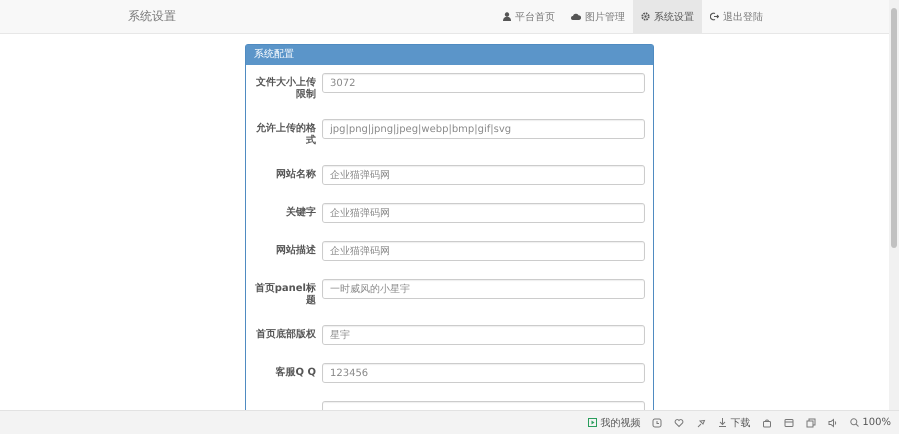  Describe the element at coordinates (285, 88) in the screenshot. I see `field-label: 文件大小上传限制` at that location.